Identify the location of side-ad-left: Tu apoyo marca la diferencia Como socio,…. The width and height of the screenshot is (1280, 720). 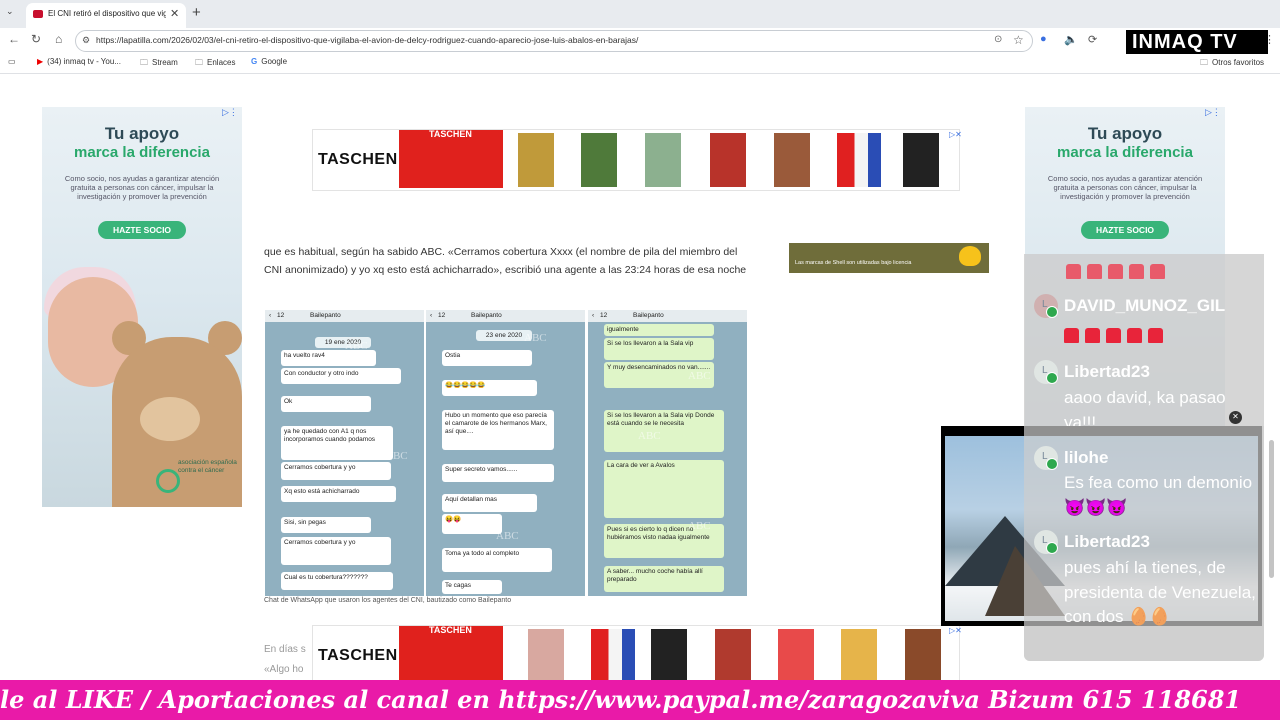
(142, 307).